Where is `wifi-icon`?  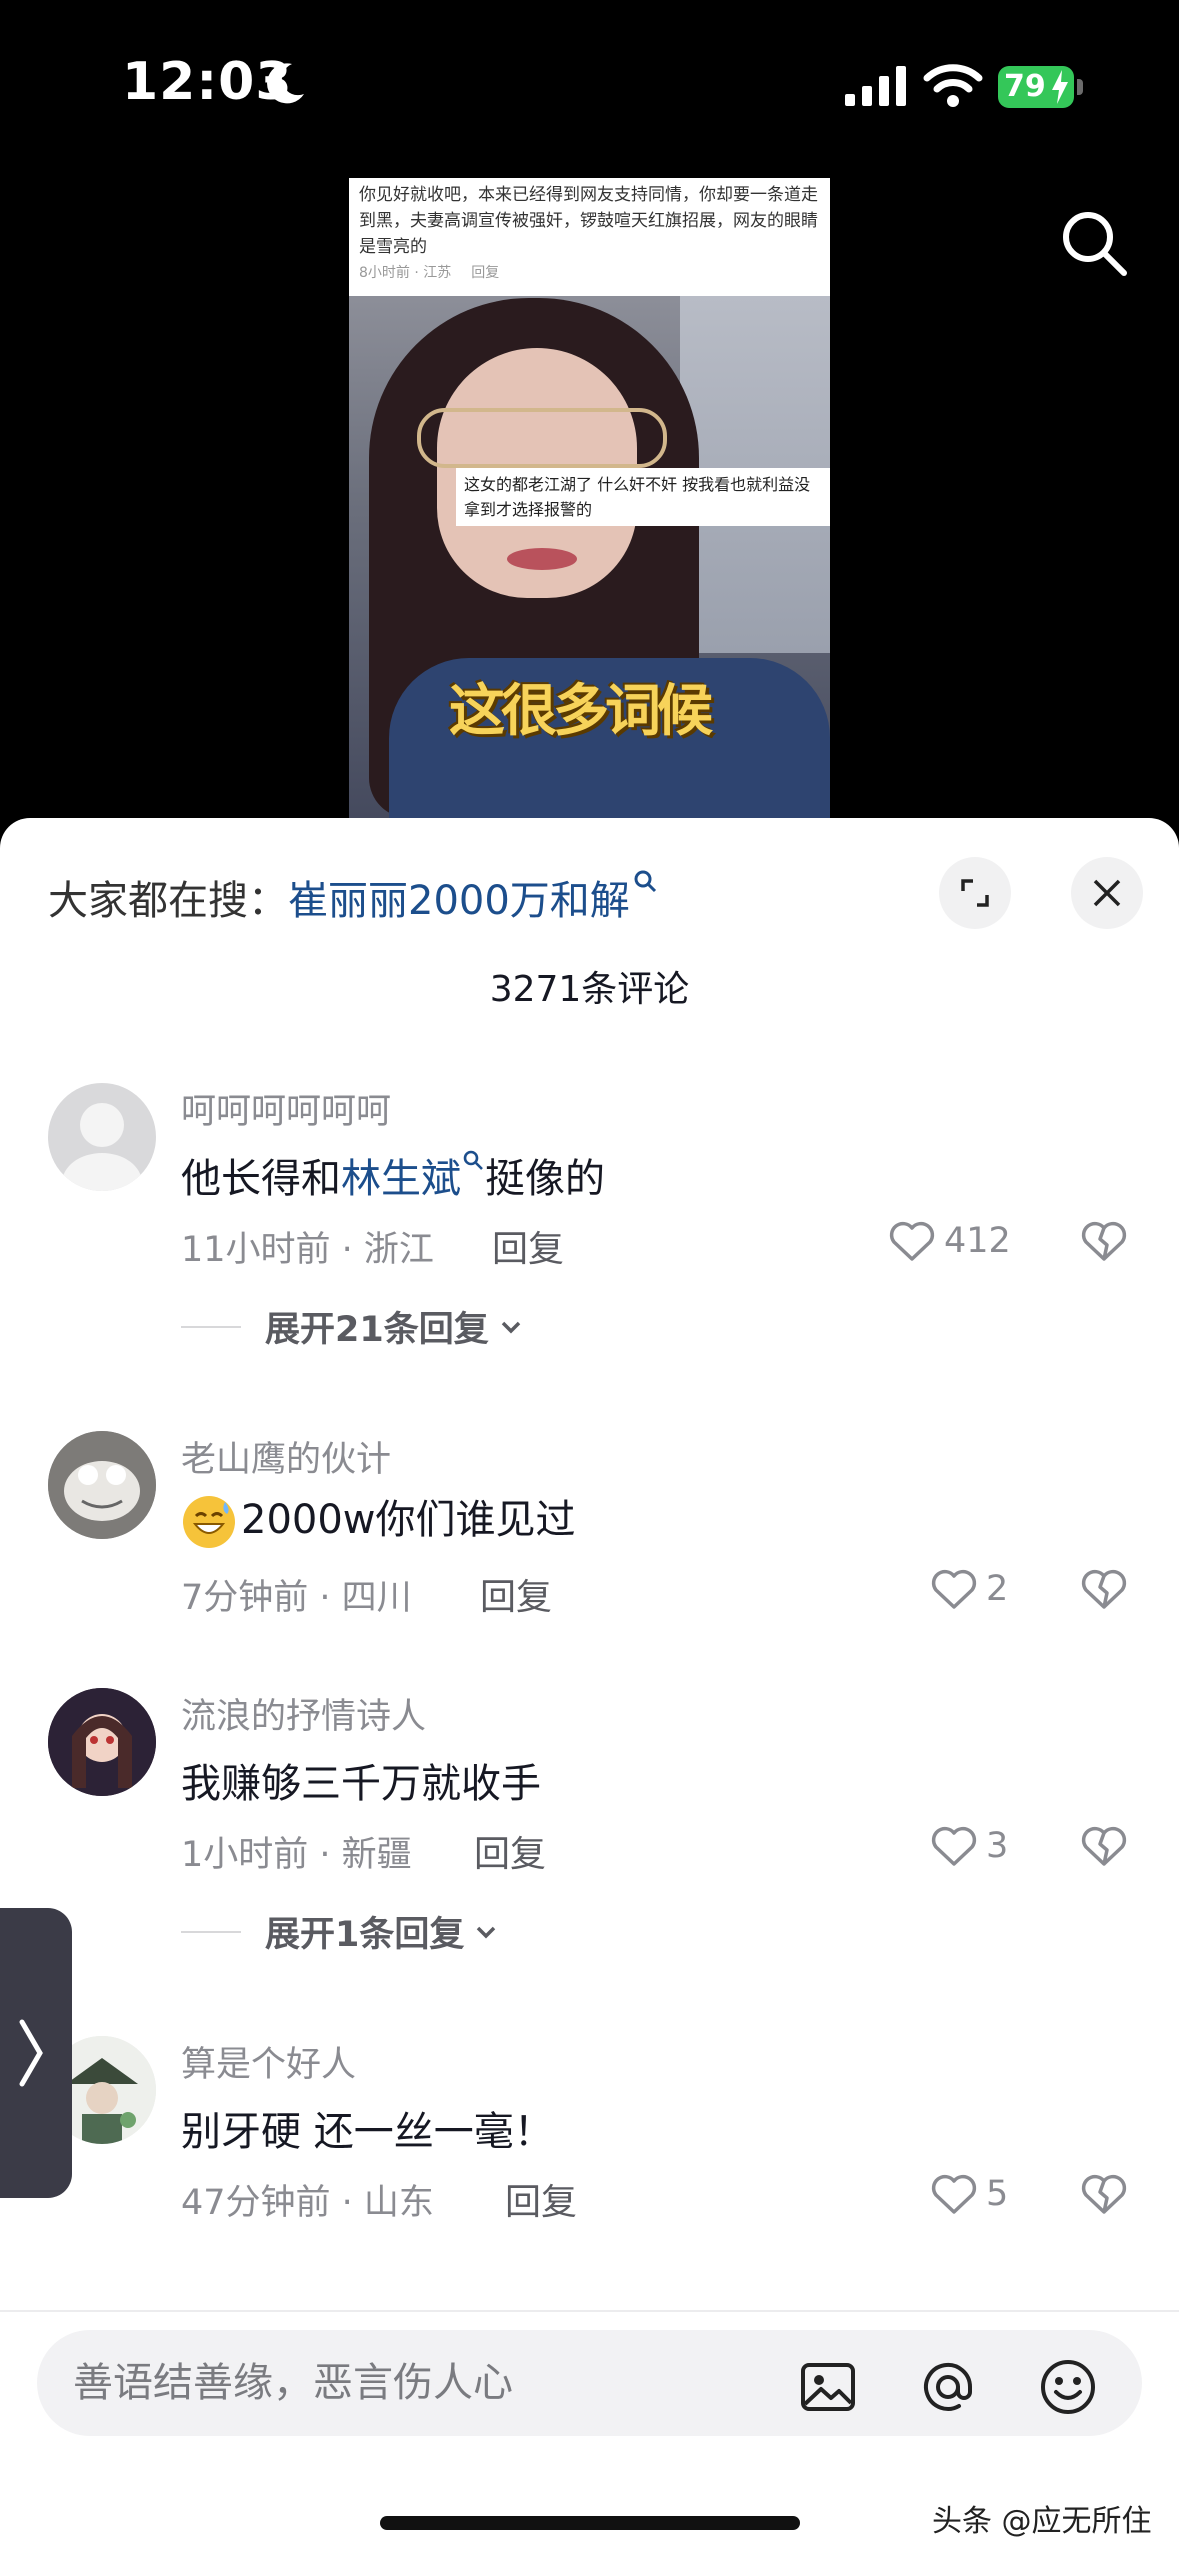 wifi-icon is located at coordinates (953, 85).